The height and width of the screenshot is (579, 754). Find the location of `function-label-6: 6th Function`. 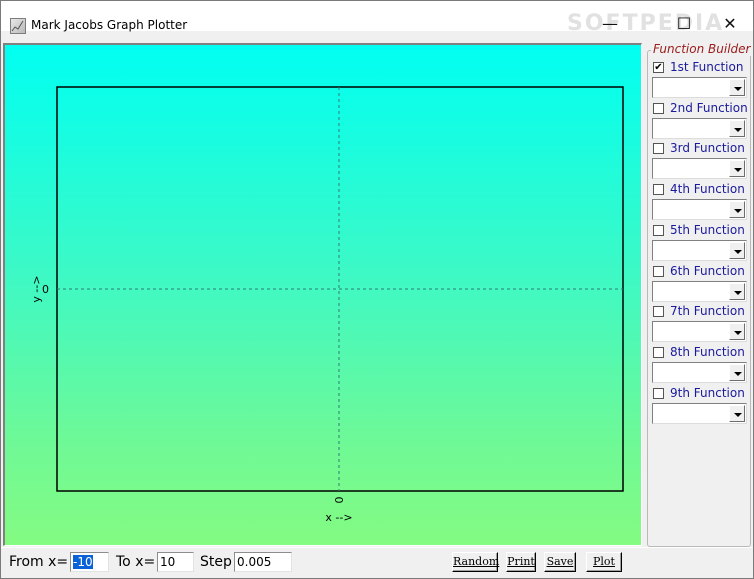

function-label-6: 6th Function is located at coordinates (707, 271).